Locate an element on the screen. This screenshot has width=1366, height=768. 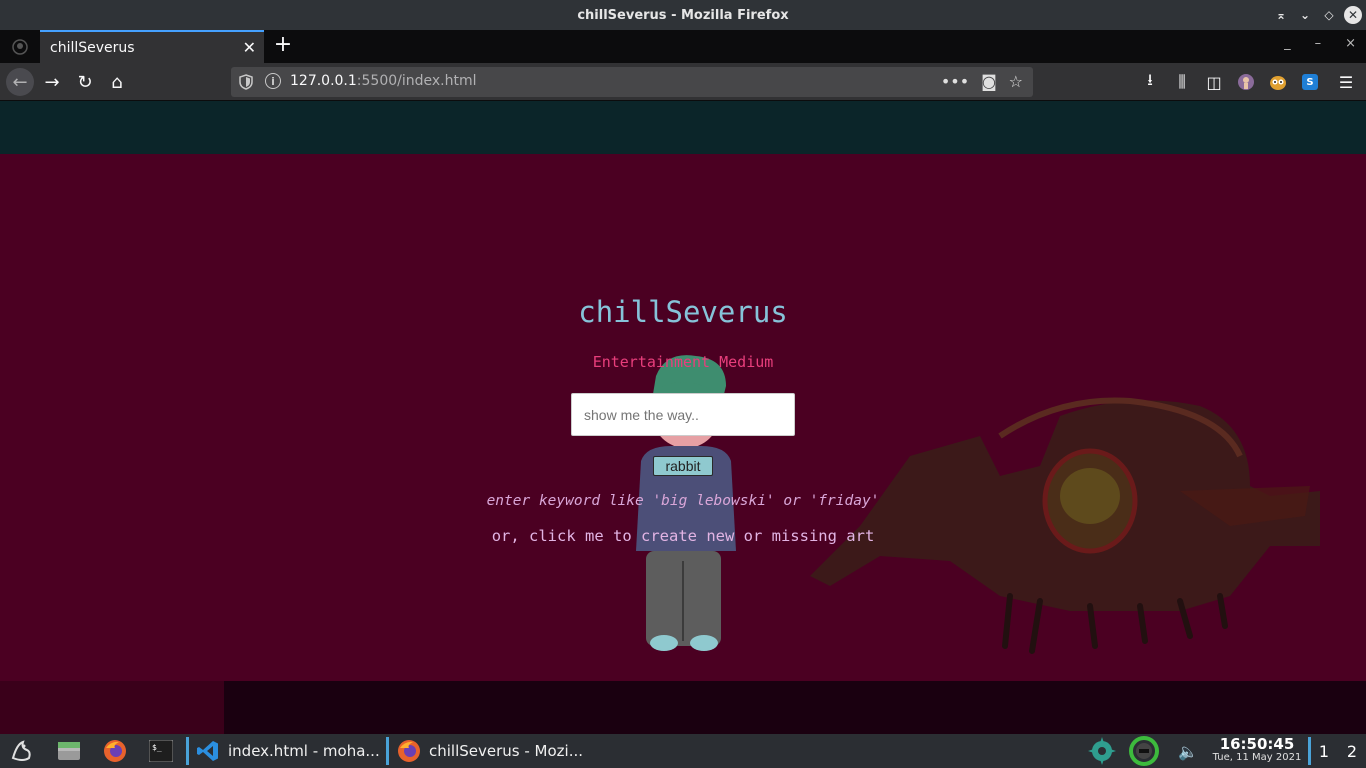
extension-owl-icon is located at coordinates (1278, 82).